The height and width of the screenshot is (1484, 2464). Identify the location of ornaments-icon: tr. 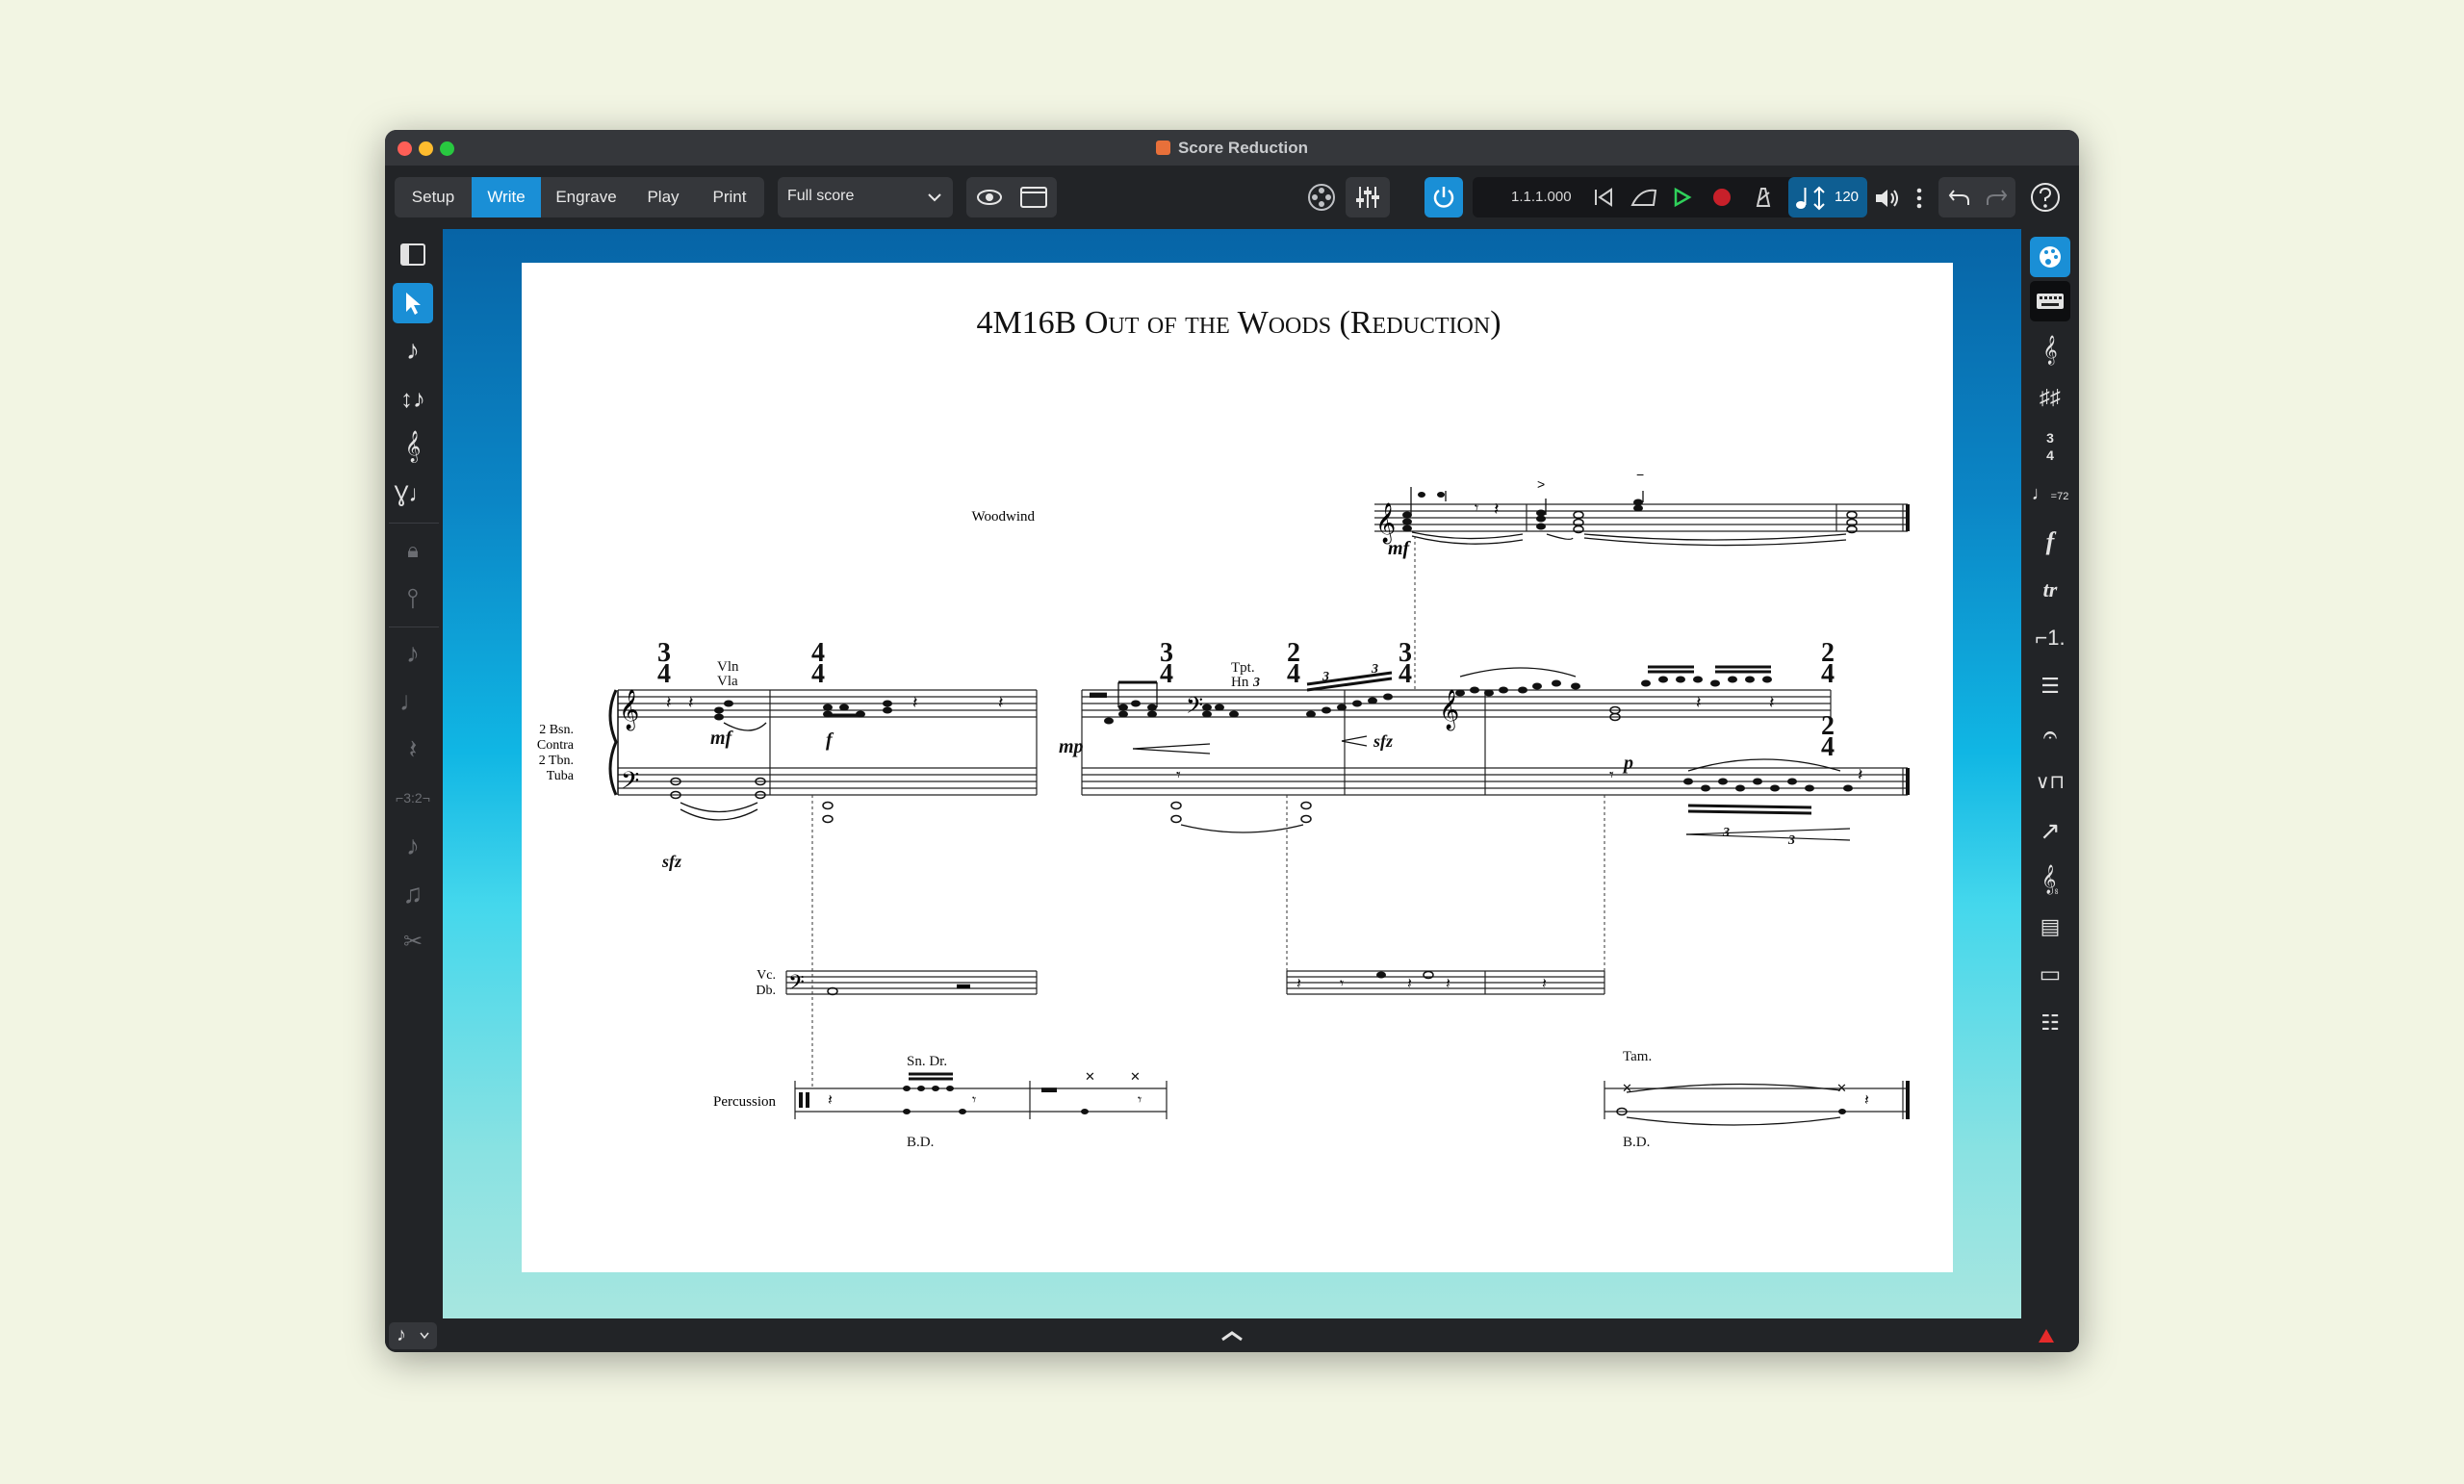
(2050, 590).